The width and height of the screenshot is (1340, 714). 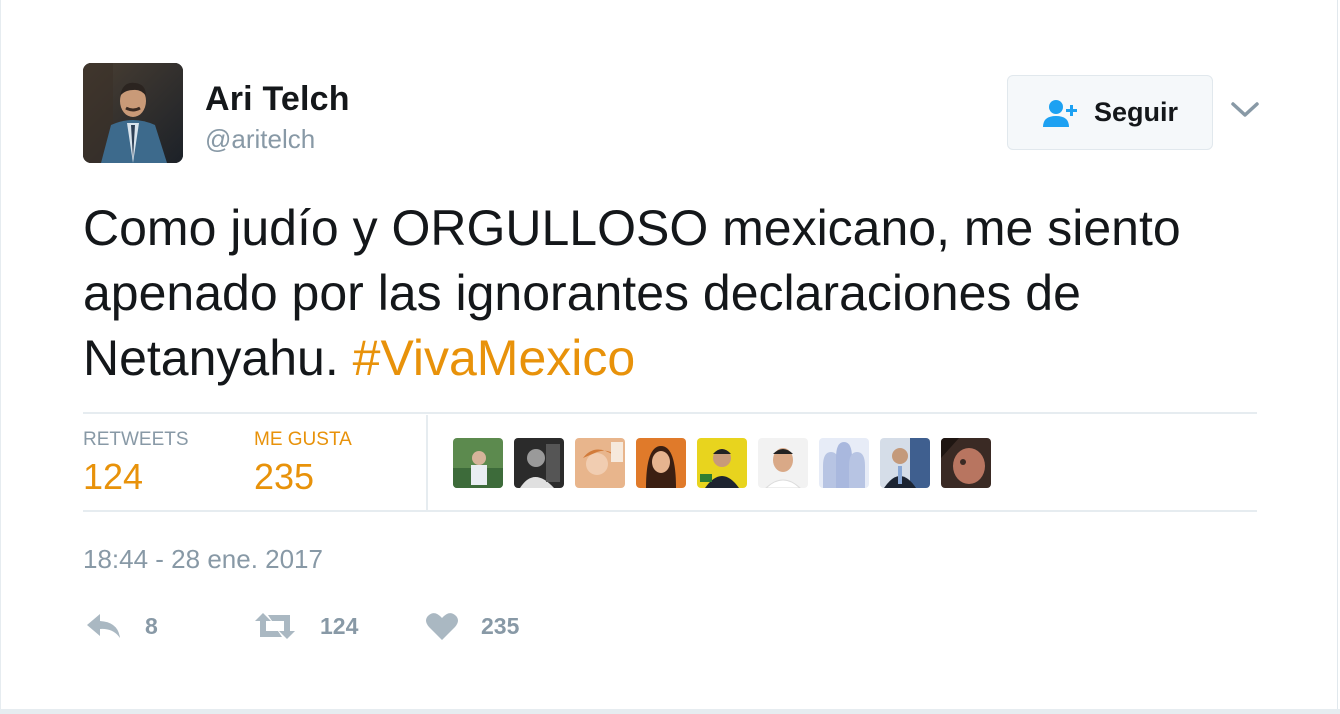 What do you see at coordinates (275, 626) in the screenshot?
I see `retweet-icon` at bounding box center [275, 626].